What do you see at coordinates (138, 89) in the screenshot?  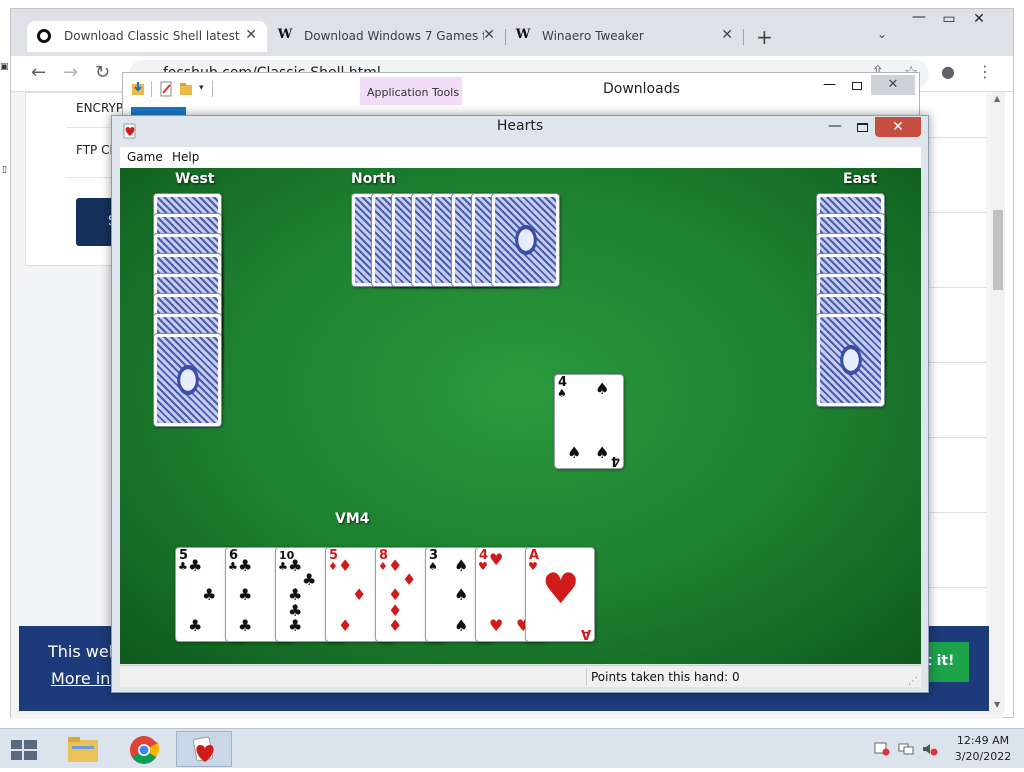 I see `folder-icon` at bounding box center [138, 89].